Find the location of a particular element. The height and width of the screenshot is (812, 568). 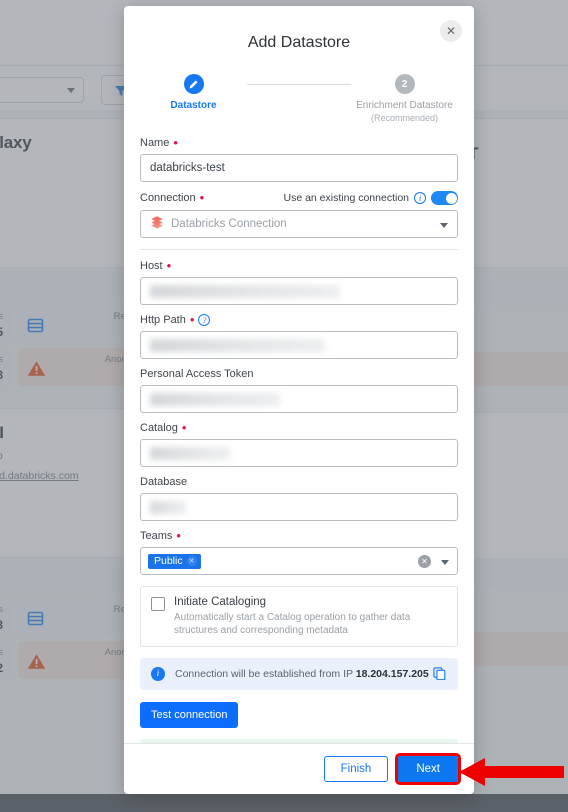

use-existing-connection-group: Use an existing connection i is located at coordinates (370, 198).